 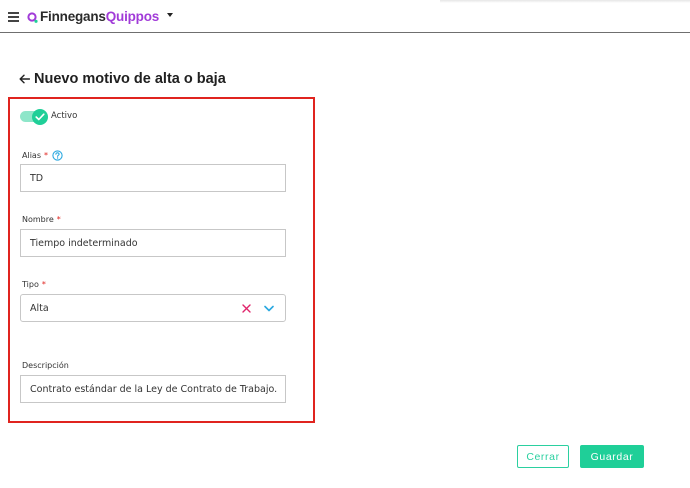 I want to click on chevron-down-icon, so click(x=269, y=308).